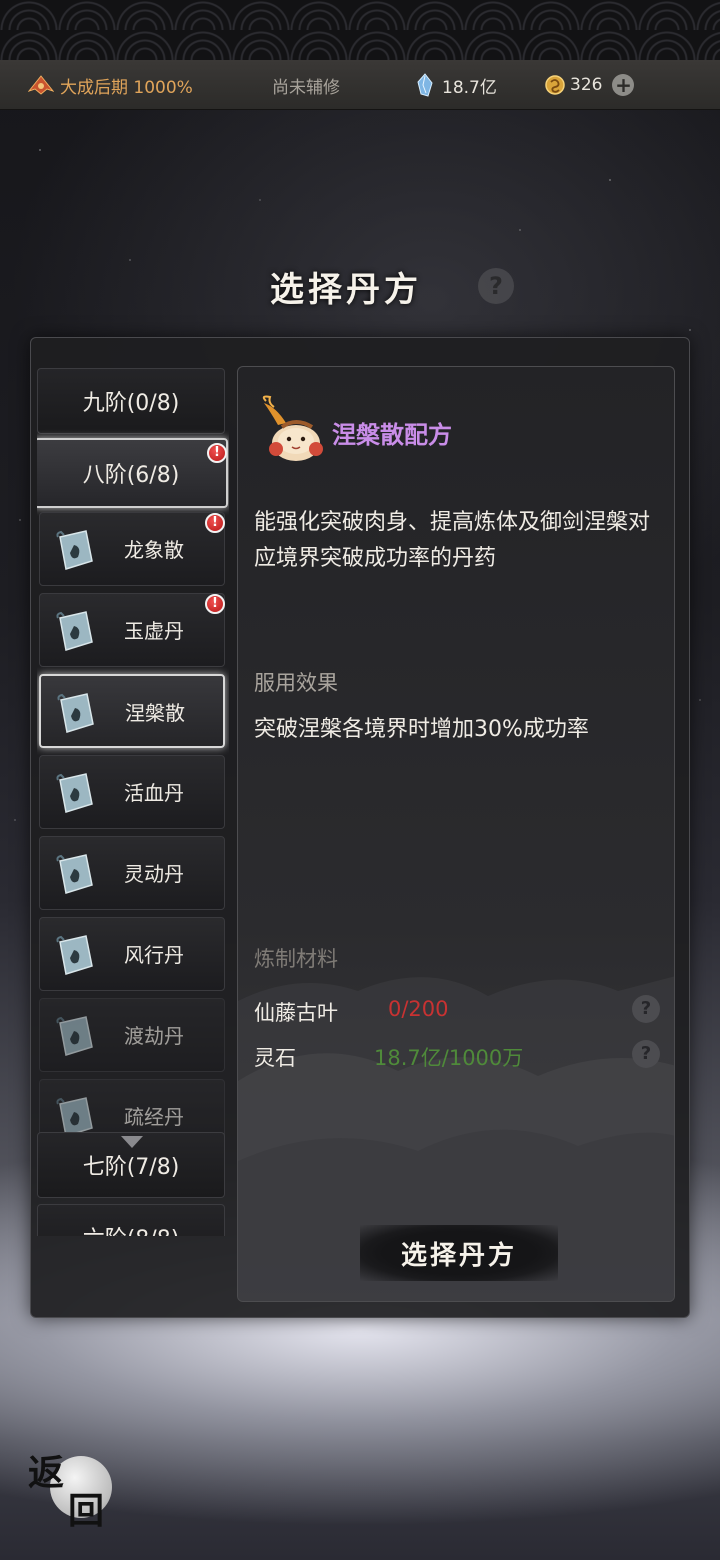  I want to click on material-count: 0/200, so click(418, 1009).